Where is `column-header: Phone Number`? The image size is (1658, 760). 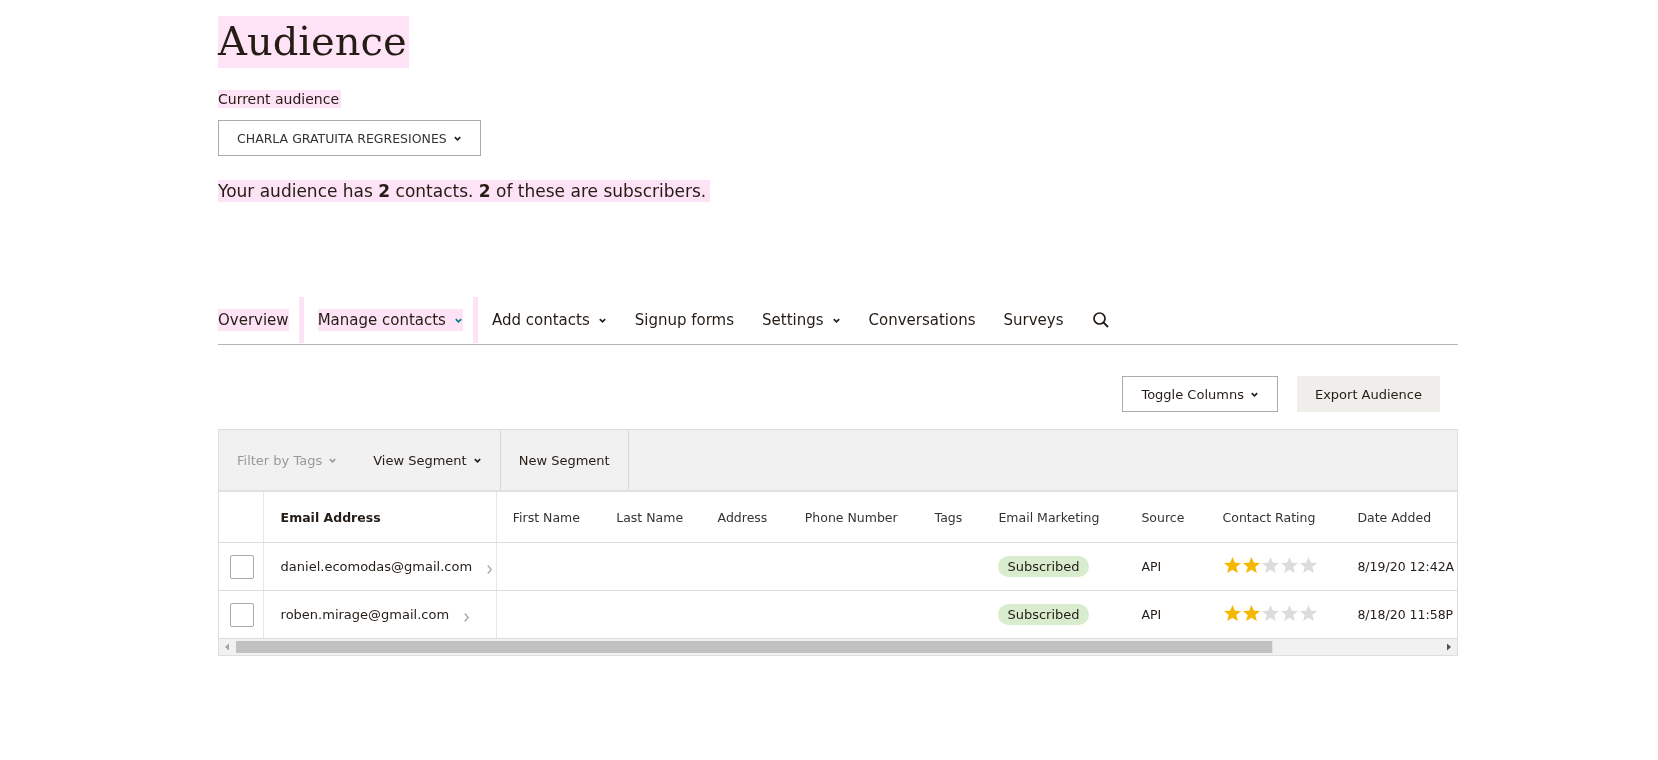
column-header: Phone Number is located at coordinates (853, 517).